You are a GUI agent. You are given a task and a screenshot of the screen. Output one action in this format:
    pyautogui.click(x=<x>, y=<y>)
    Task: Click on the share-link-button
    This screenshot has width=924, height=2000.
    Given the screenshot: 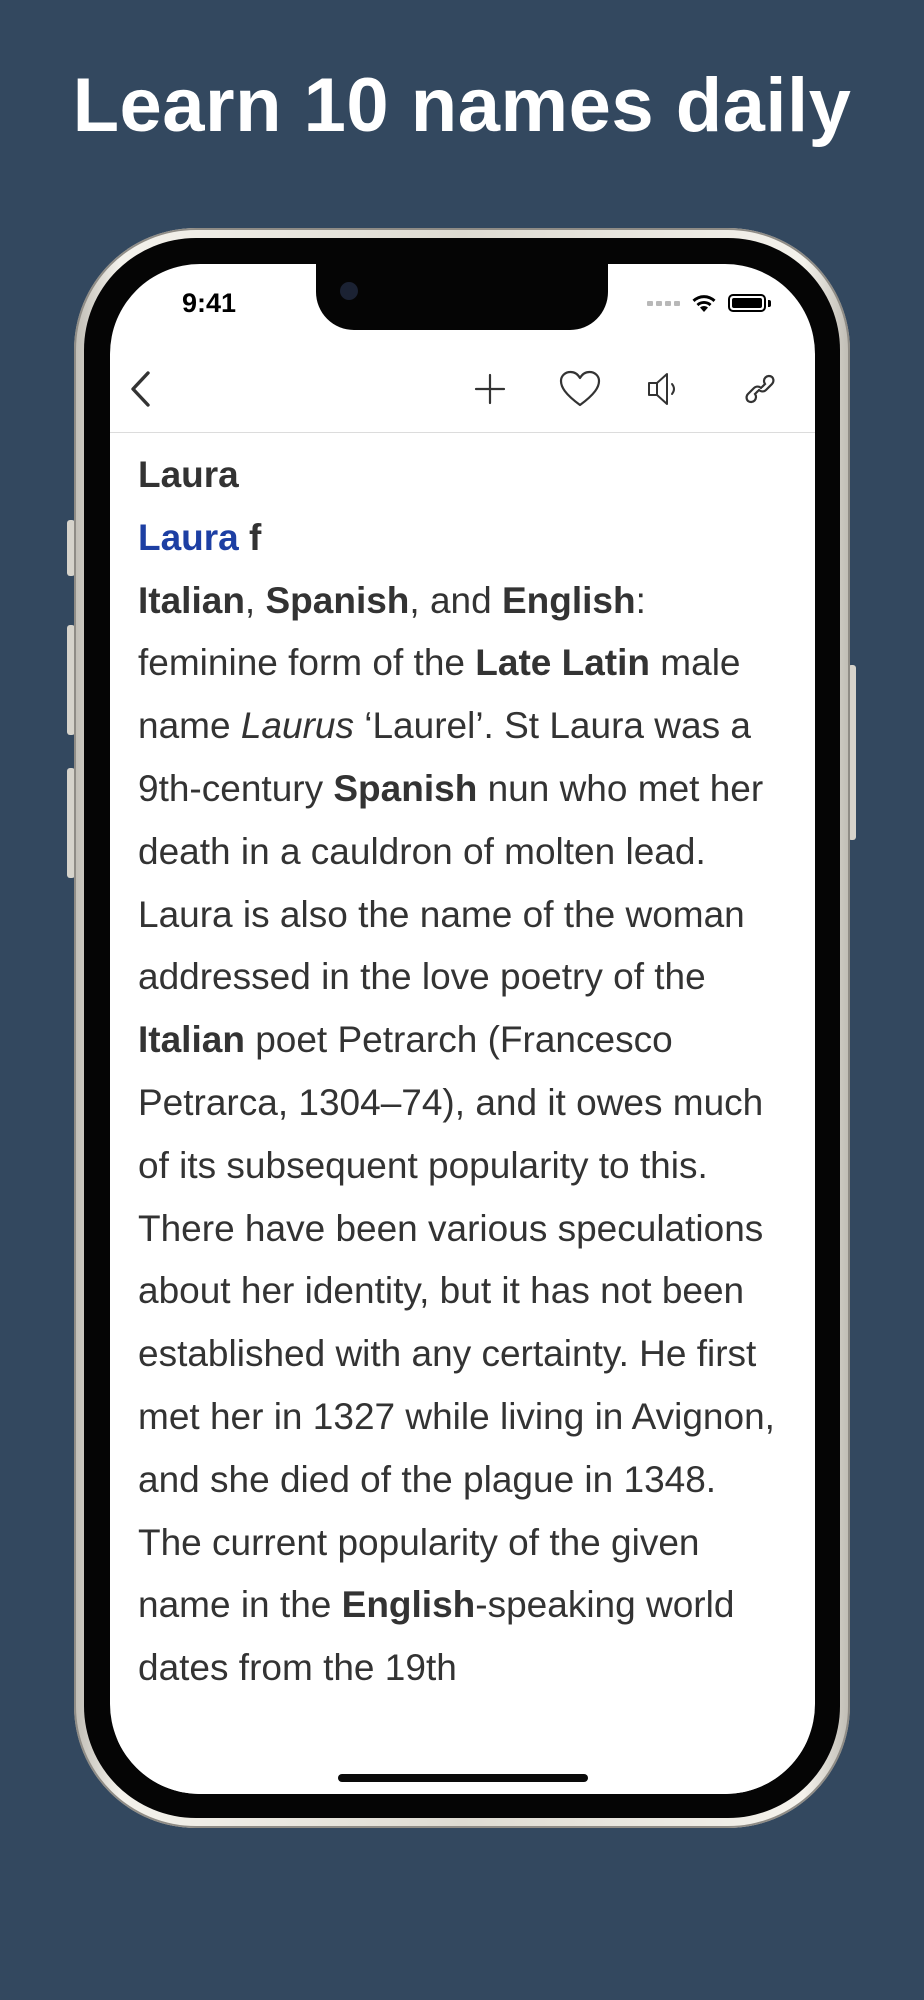 What is the action you would take?
    pyautogui.click(x=760, y=389)
    